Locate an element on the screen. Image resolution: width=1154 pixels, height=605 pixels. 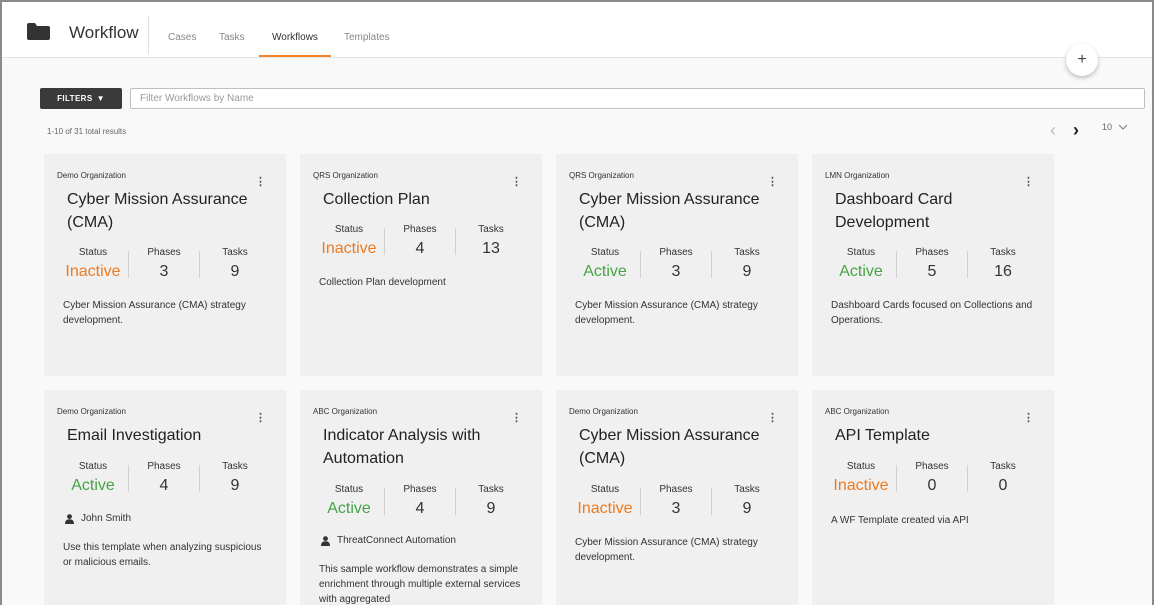
tab-tasks: Tasks is located at coordinates (232, 37).